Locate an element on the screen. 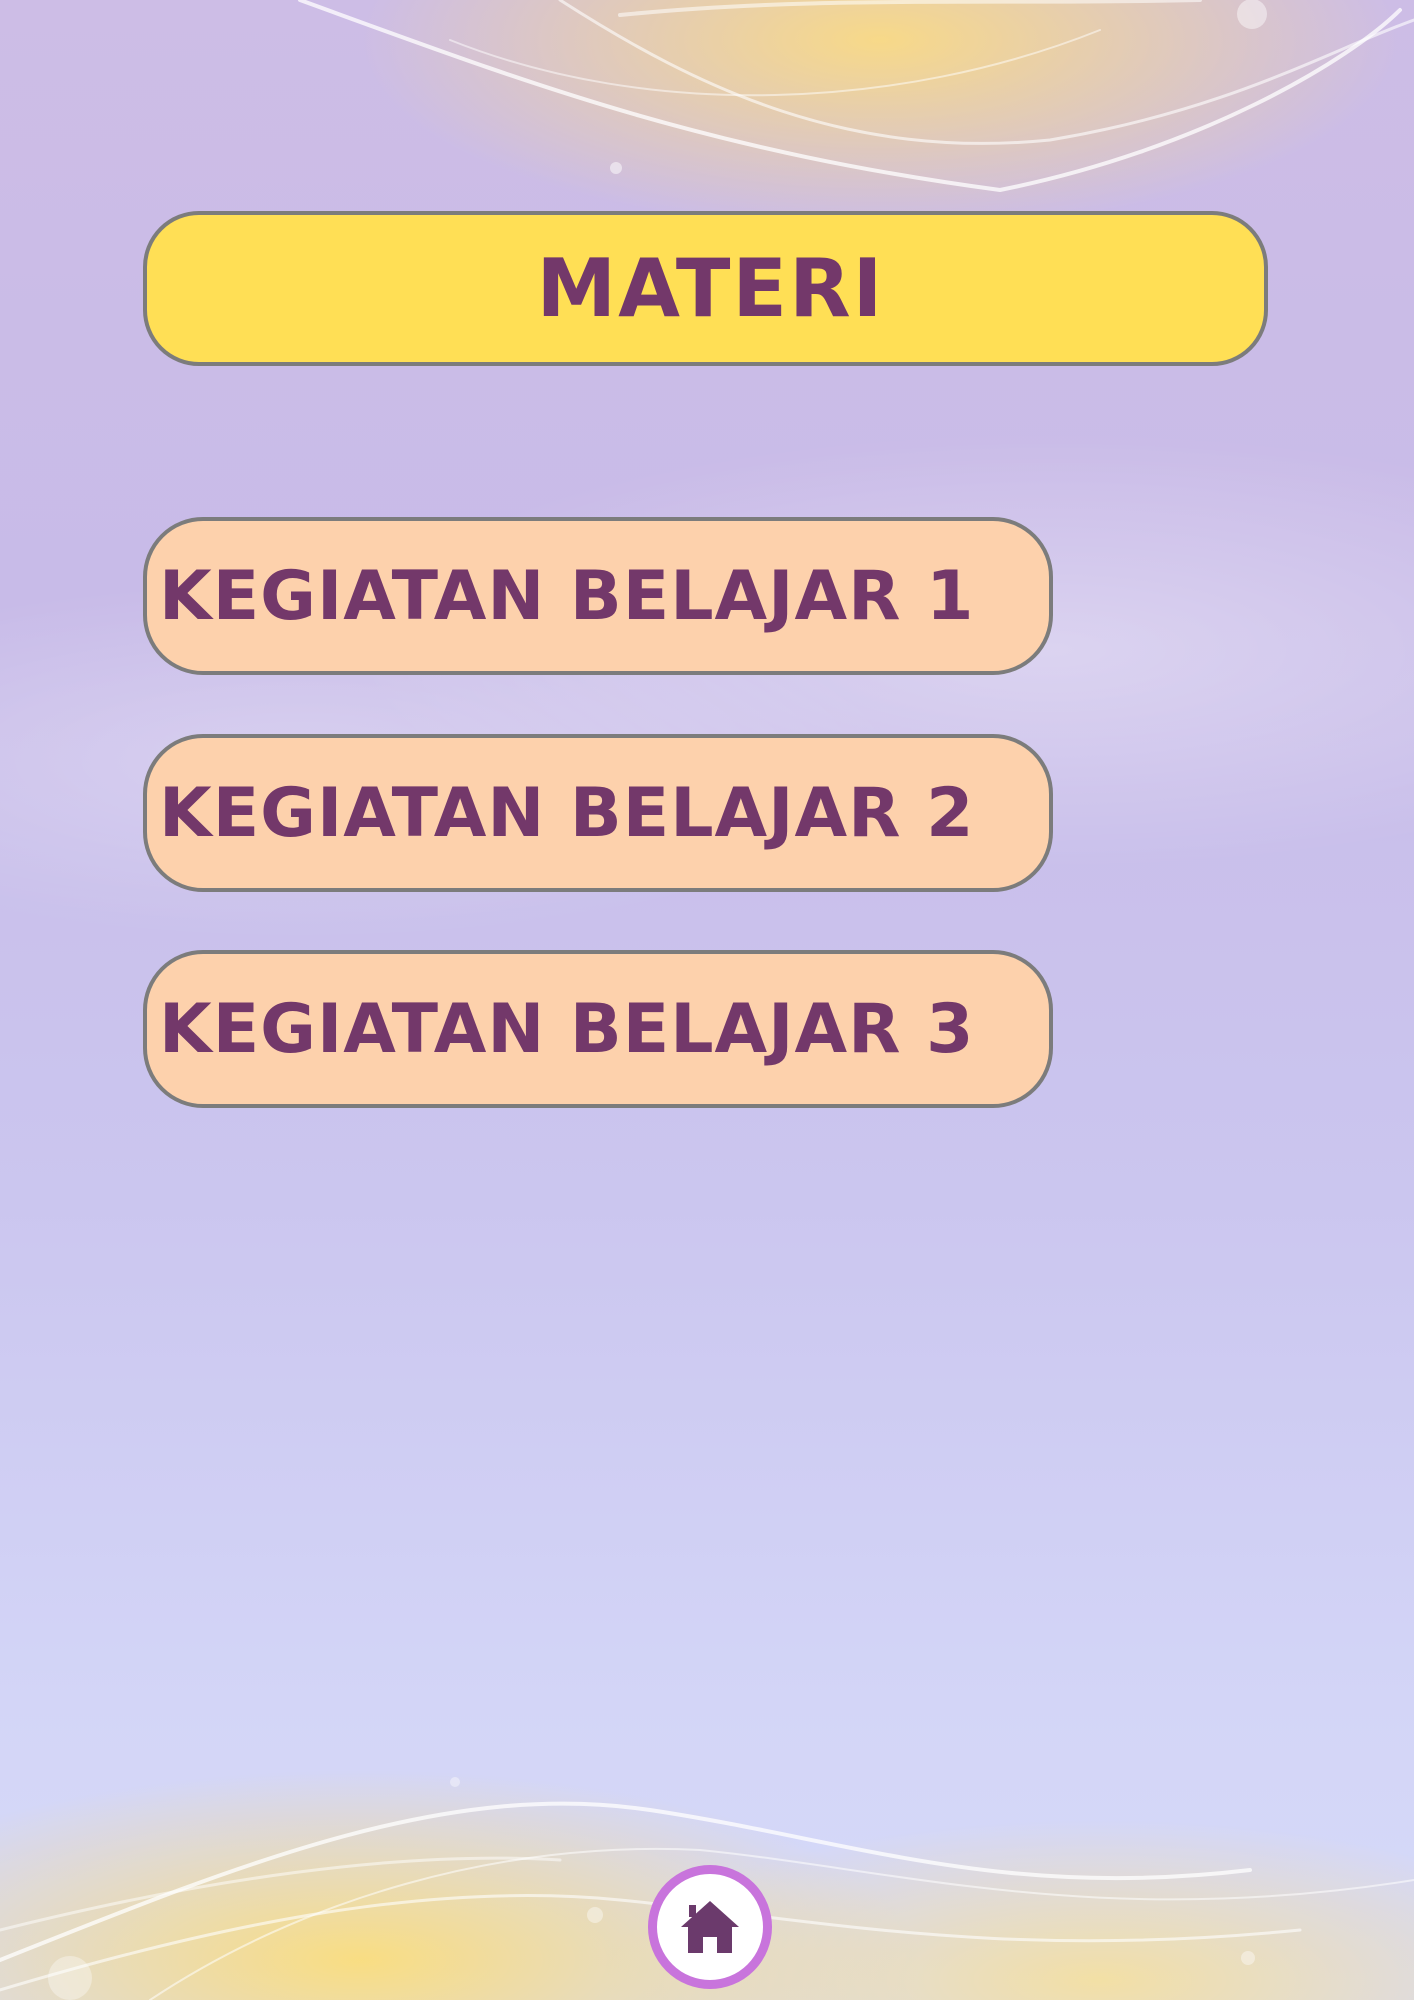  kegiatan-belajar-1-button: KEGIATAN BELAJAR 1 is located at coordinates (598, 596).